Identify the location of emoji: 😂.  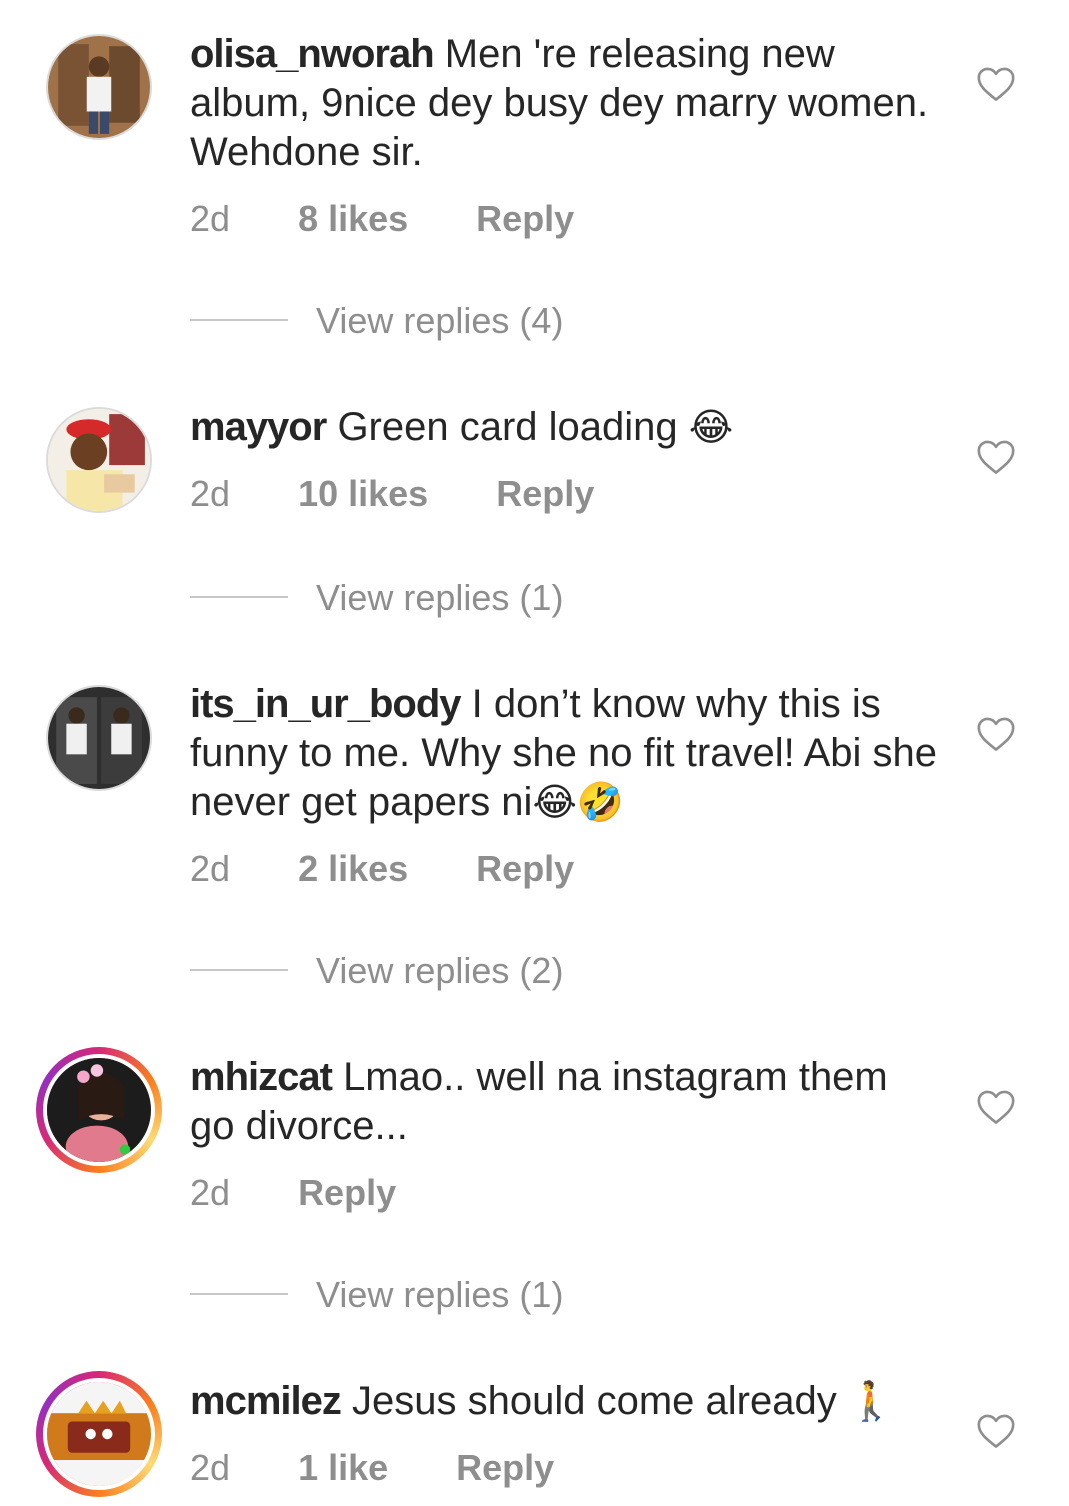
(711, 427).